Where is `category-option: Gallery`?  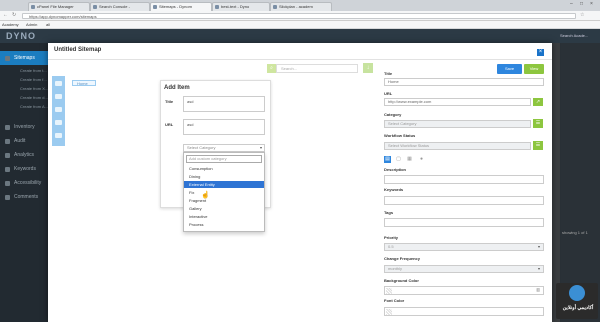 category-option: Gallery is located at coordinates (224, 208).